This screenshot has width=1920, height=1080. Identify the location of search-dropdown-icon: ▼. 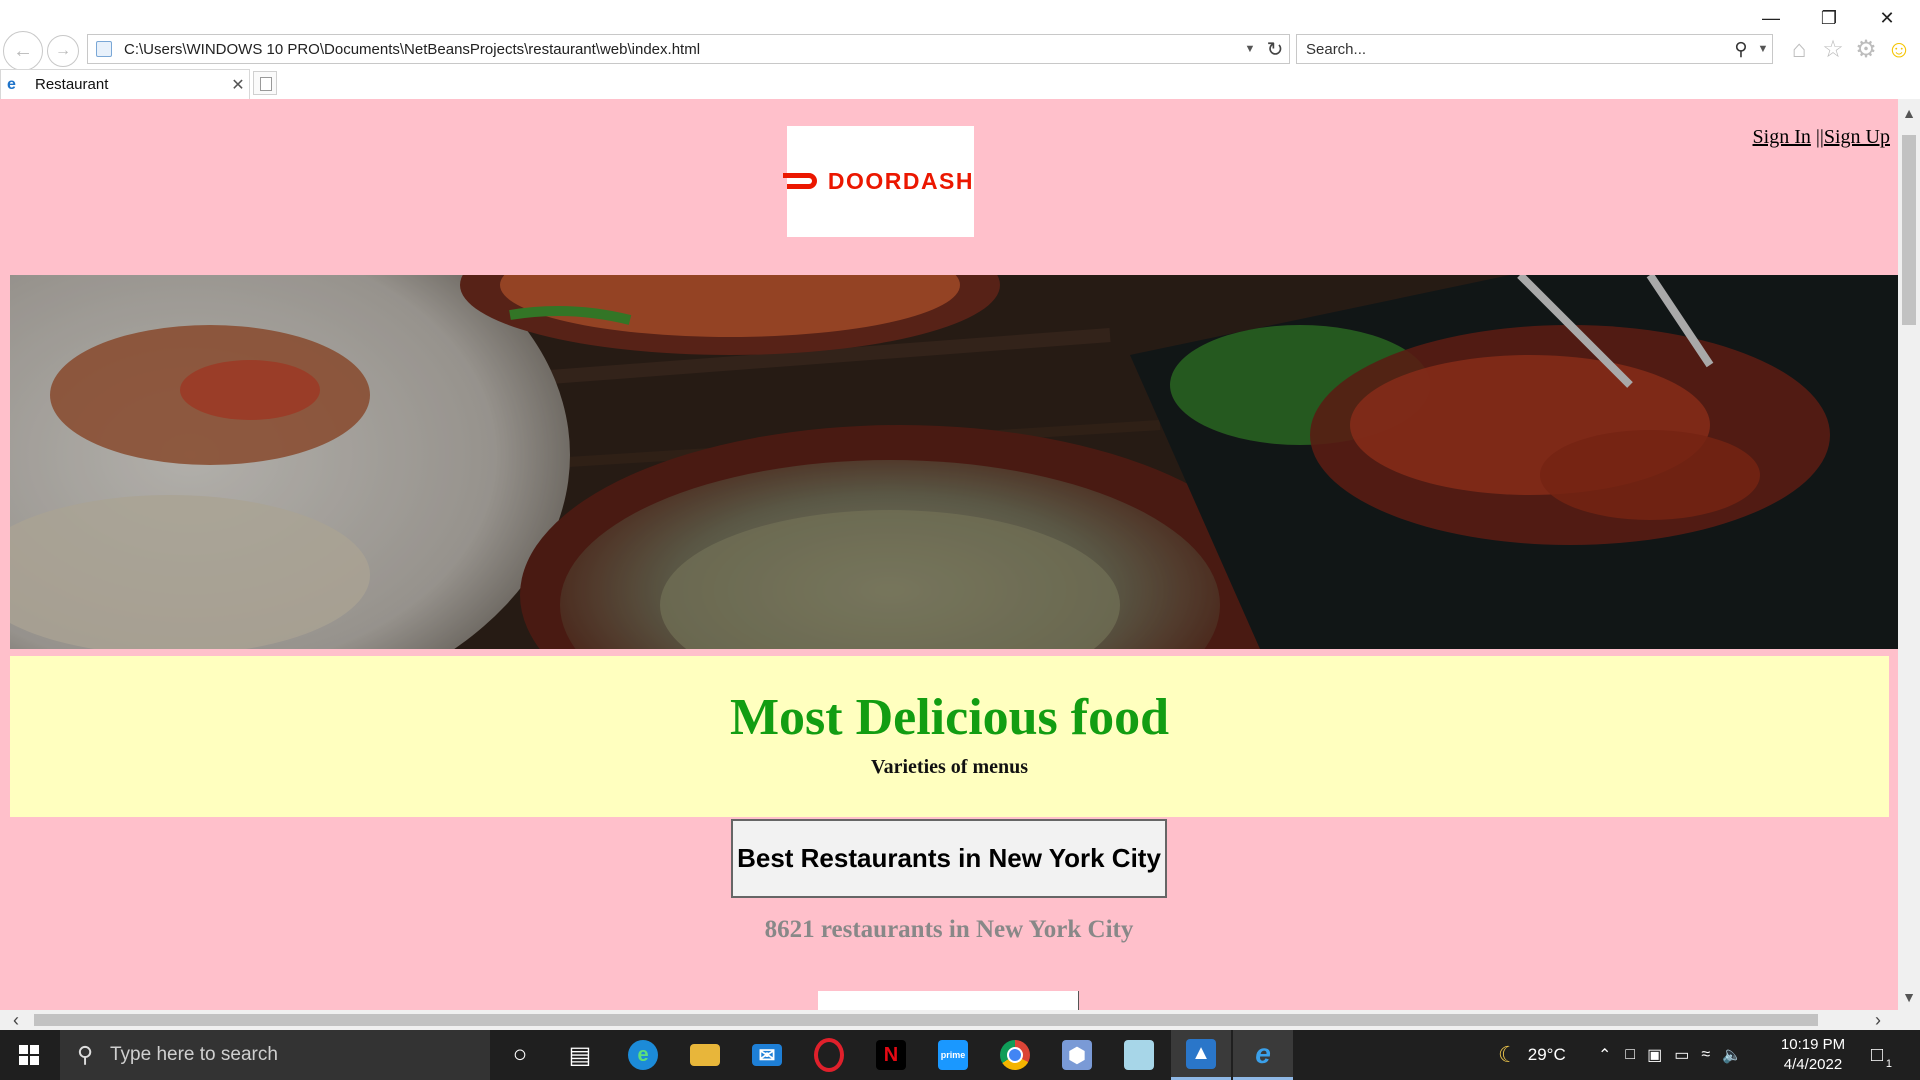
(1763, 49).